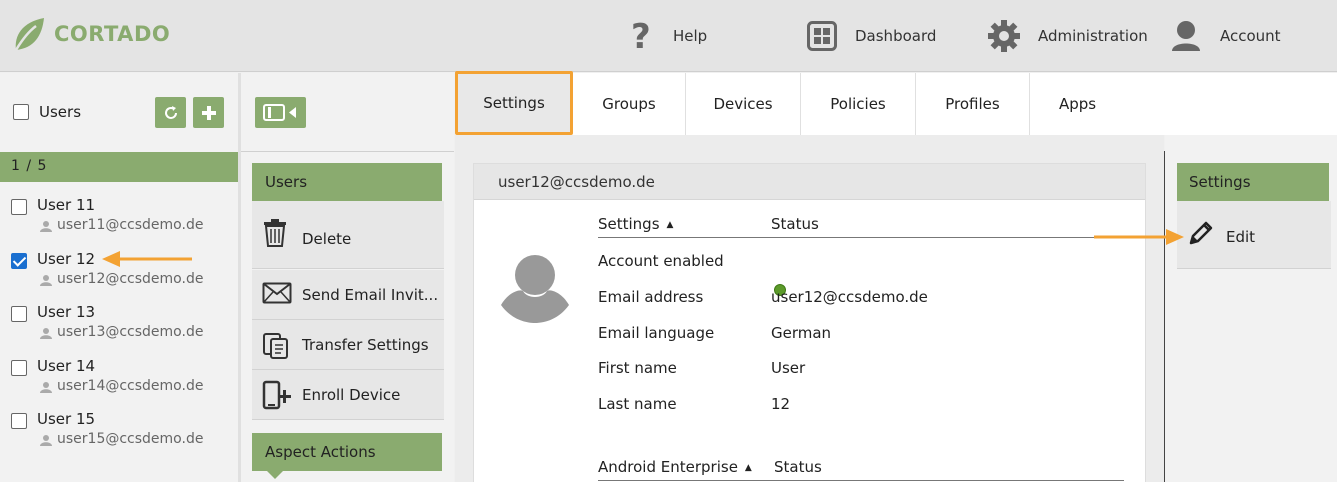 The width and height of the screenshot is (1337, 482). Describe the element at coordinates (60, 112) in the screenshot. I see `user-list-title: Users` at that location.